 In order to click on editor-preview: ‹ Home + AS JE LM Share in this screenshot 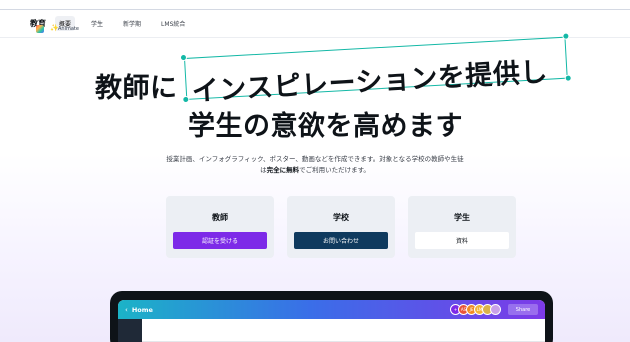, I will do `click(331, 321)`.